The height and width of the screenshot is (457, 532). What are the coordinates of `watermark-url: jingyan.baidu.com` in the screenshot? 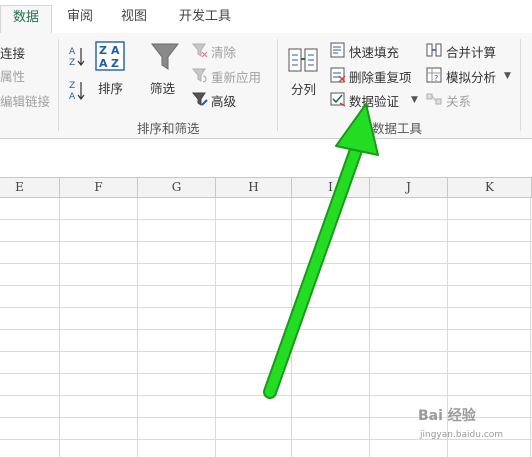 It's located at (462, 435).